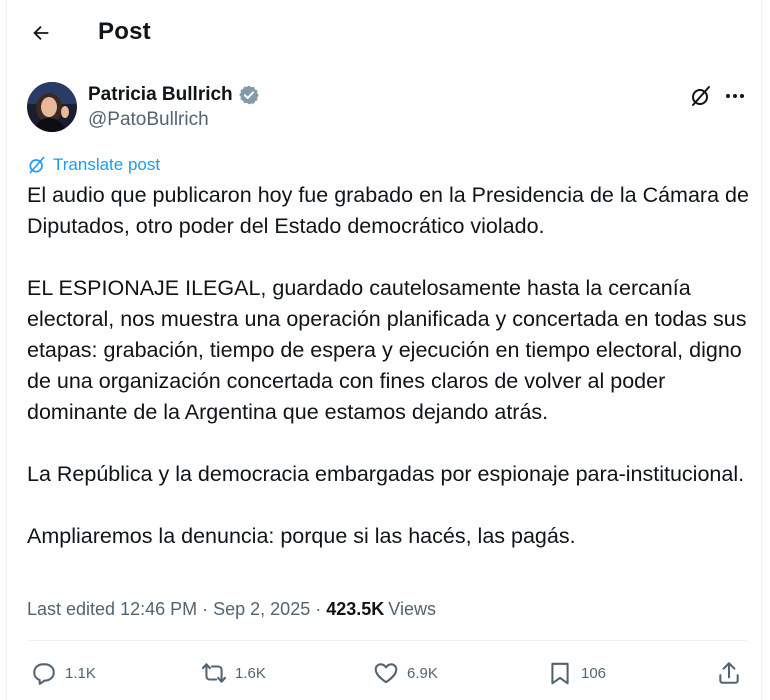  I want to click on author-name-label: Patricia Bullrich, so click(160, 94).